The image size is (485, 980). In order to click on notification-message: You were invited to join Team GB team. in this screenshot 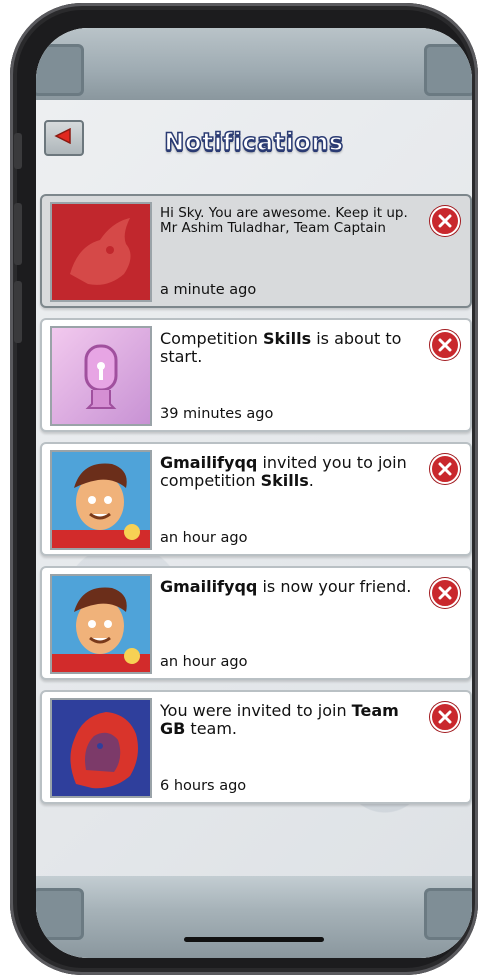, I will do `click(279, 719)`.